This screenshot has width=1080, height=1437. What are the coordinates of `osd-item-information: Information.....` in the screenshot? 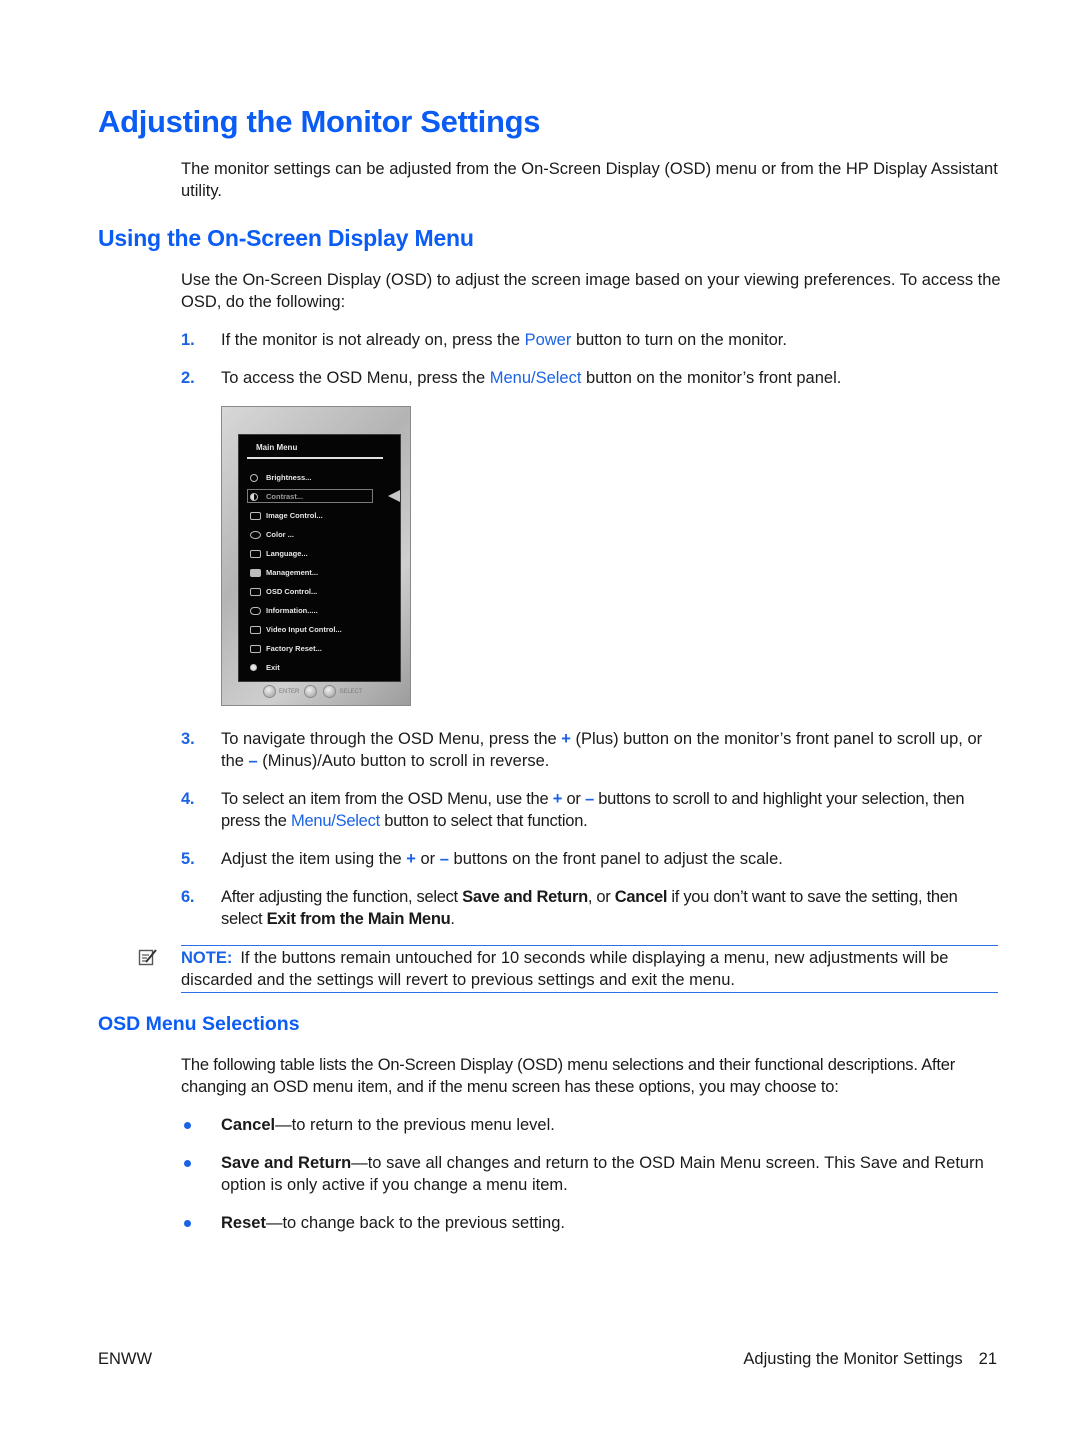 It's located at (322, 610).